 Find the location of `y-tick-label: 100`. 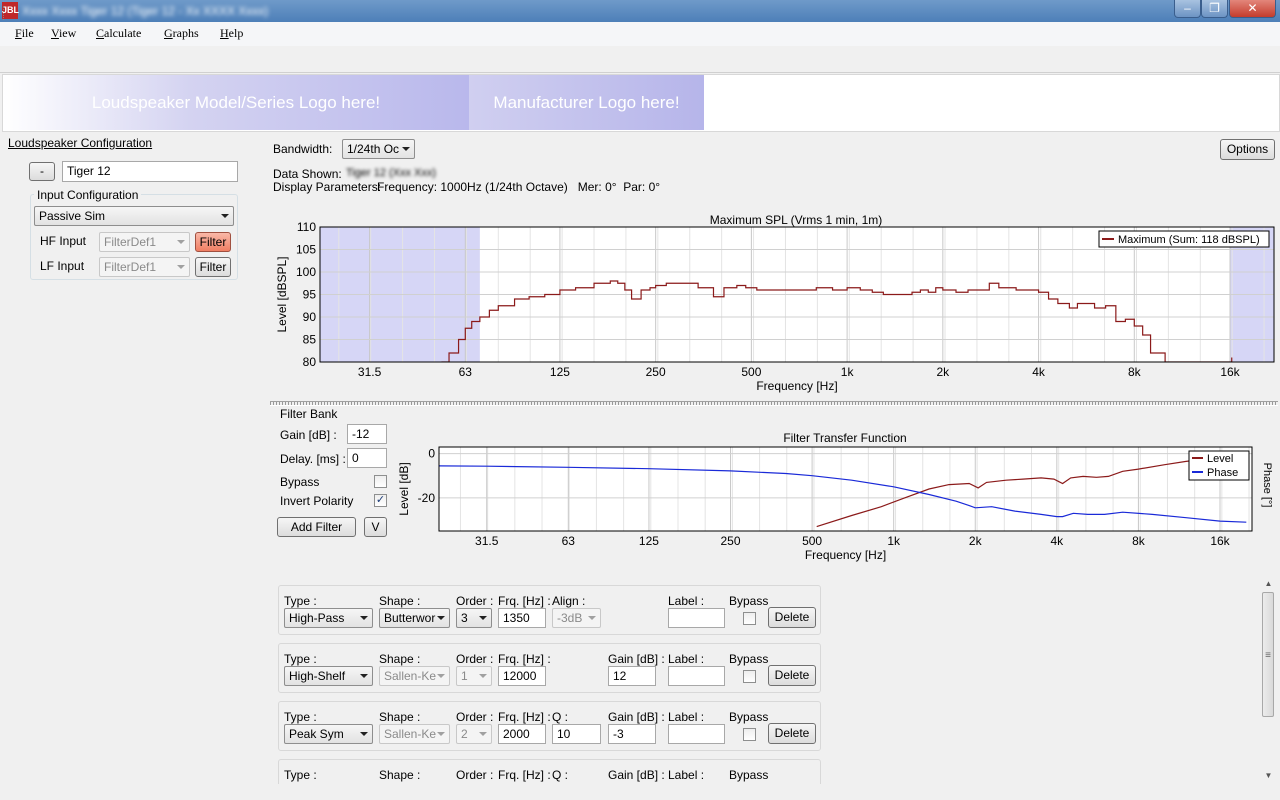

y-tick-label: 100 is located at coordinates (306, 272).